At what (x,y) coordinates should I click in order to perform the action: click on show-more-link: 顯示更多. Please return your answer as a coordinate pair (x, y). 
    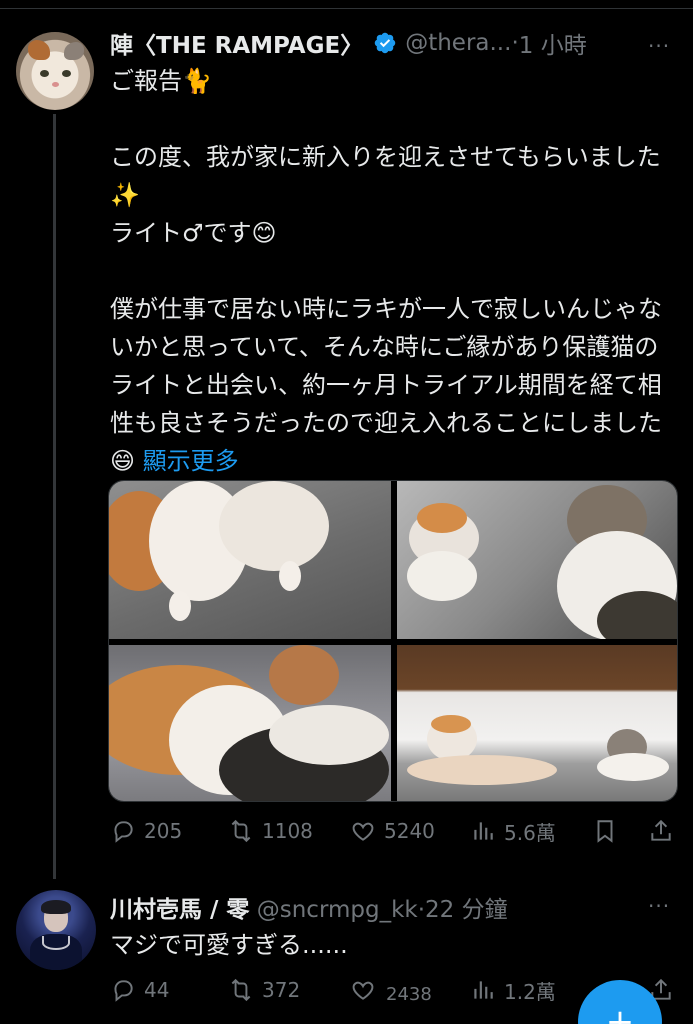
    Looking at the image, I should click on (191, 461).